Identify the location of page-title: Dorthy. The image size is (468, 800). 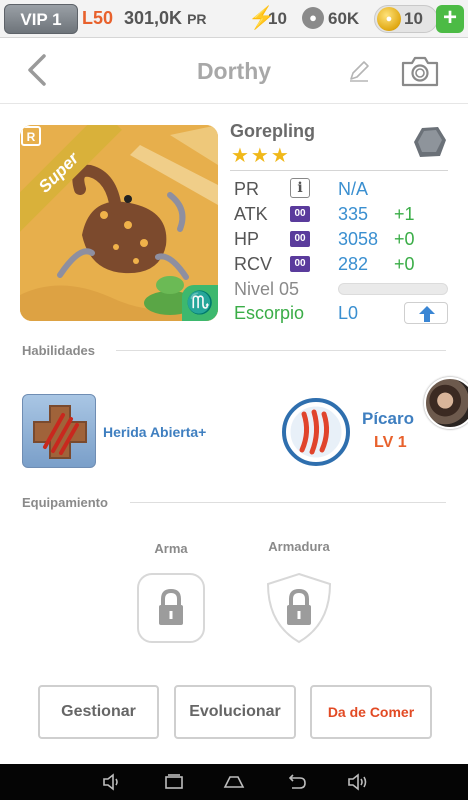
(234, 71).